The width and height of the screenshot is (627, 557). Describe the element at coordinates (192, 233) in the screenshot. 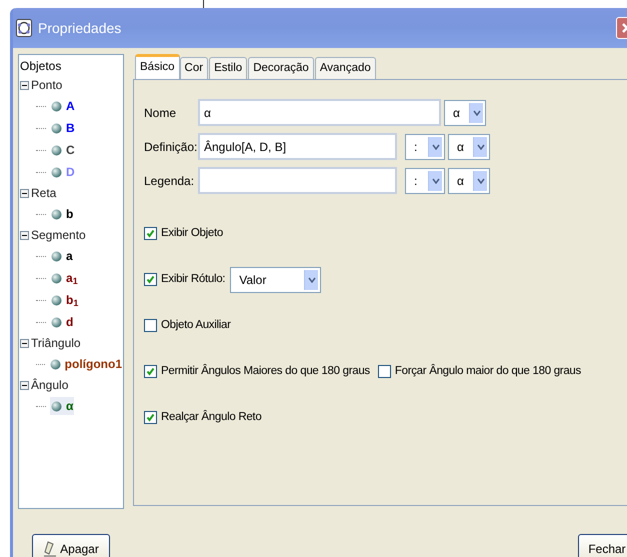

I see `checkbox-label: Exibir Objeto` at that location.